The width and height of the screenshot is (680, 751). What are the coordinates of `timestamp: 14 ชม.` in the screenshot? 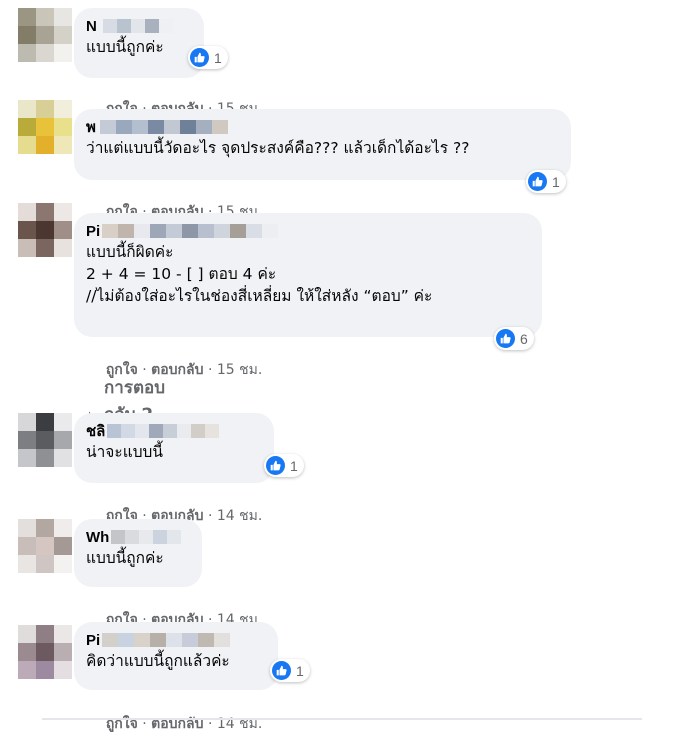 It's located at (239, 516).